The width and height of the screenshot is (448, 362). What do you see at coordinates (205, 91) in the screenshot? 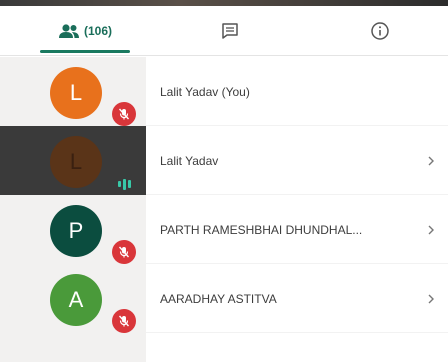
I see `participant-name: Lalit Yadav (You)` at bounding box center [205, 91].